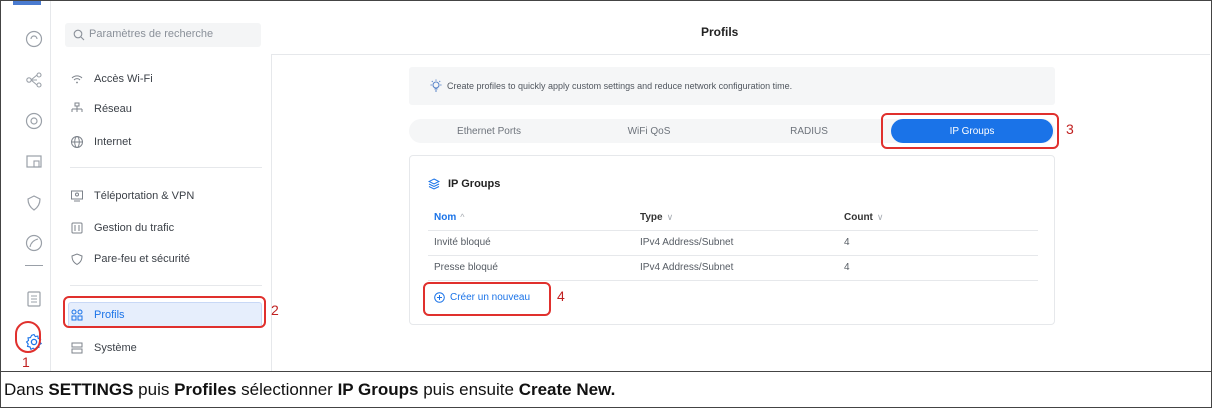  What do you see at coordinates (34, 243) in the screenshot?
I see `insights-icon` at bounding box center [34, 243].